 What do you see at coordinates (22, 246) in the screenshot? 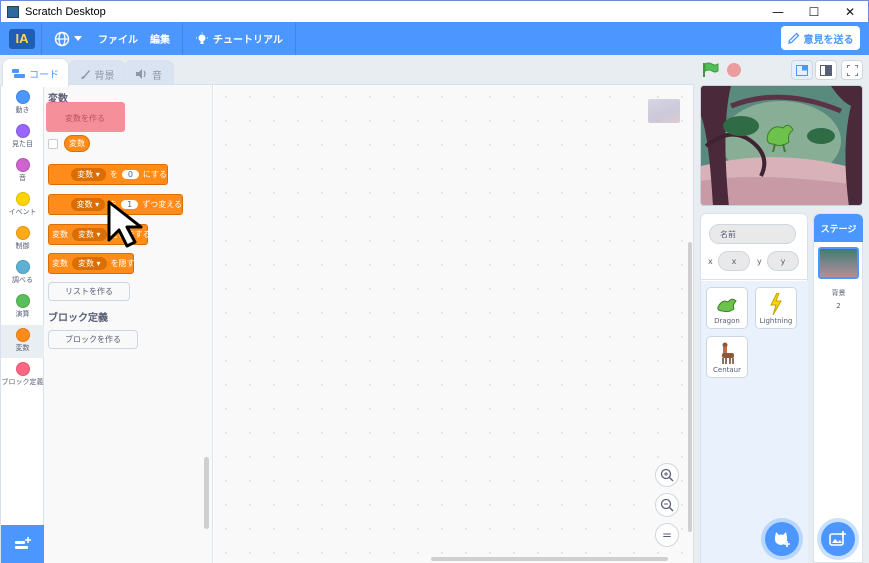
I see `category-label: 制御` at bounding box center [22, 246].